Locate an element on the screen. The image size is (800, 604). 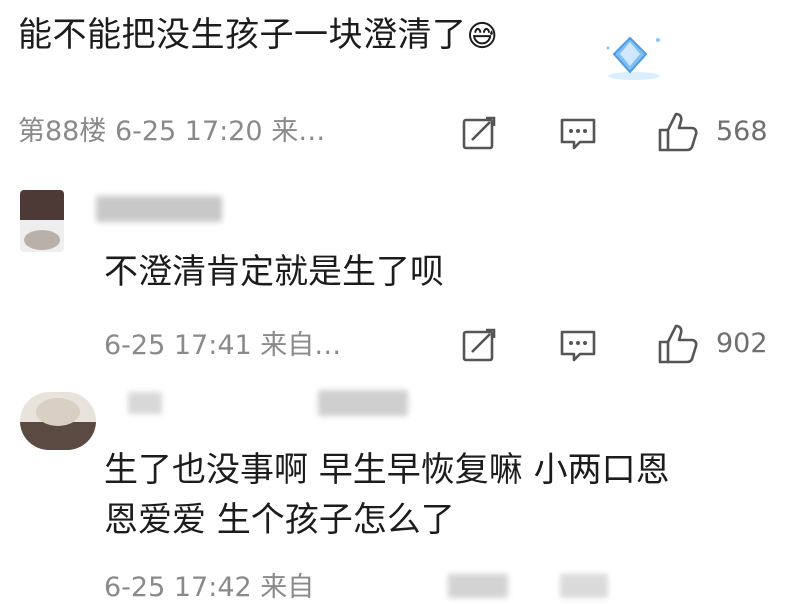
post-text: 能不能把没生孩子一块澄清了😅 is located at coordinates (258, 36).